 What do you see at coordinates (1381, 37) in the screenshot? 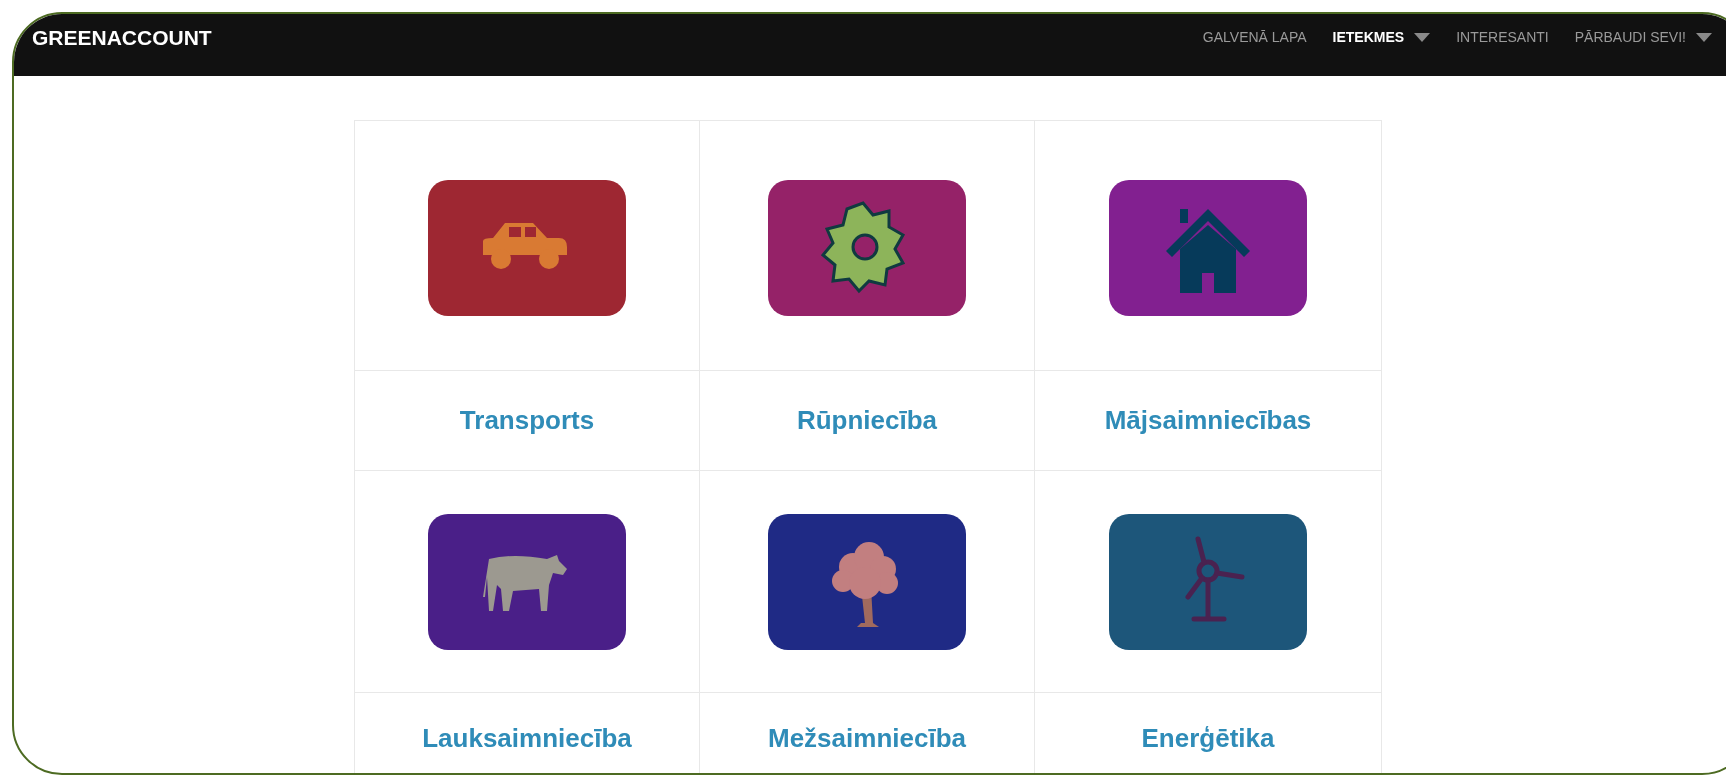
I see `nav-link: IETEKMES` at bounding box center [1381, 37].